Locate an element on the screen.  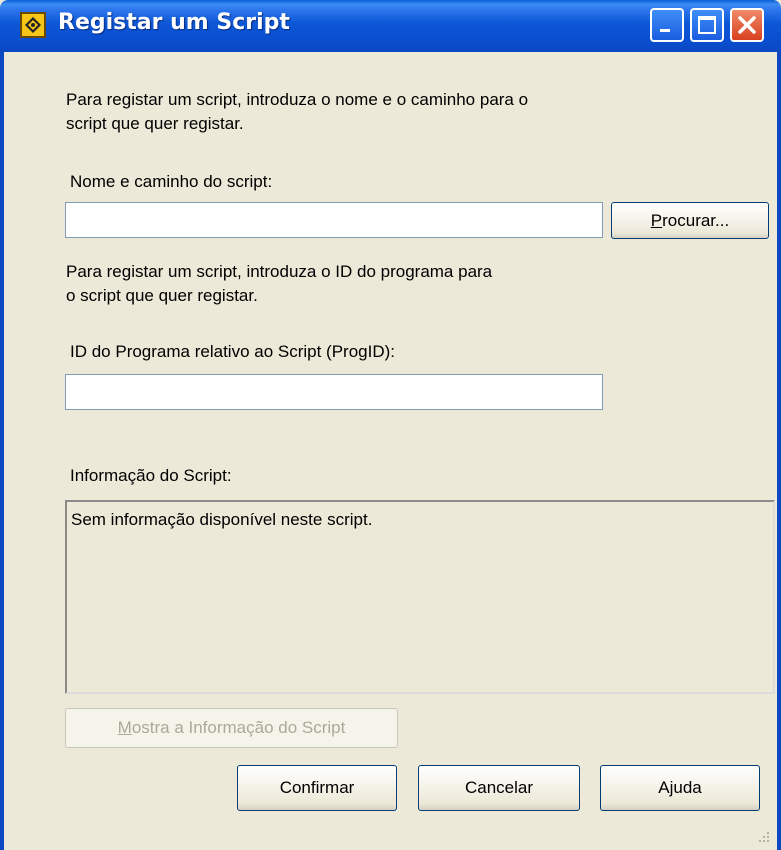
minimize-icon is located at coordinates (665, 30).